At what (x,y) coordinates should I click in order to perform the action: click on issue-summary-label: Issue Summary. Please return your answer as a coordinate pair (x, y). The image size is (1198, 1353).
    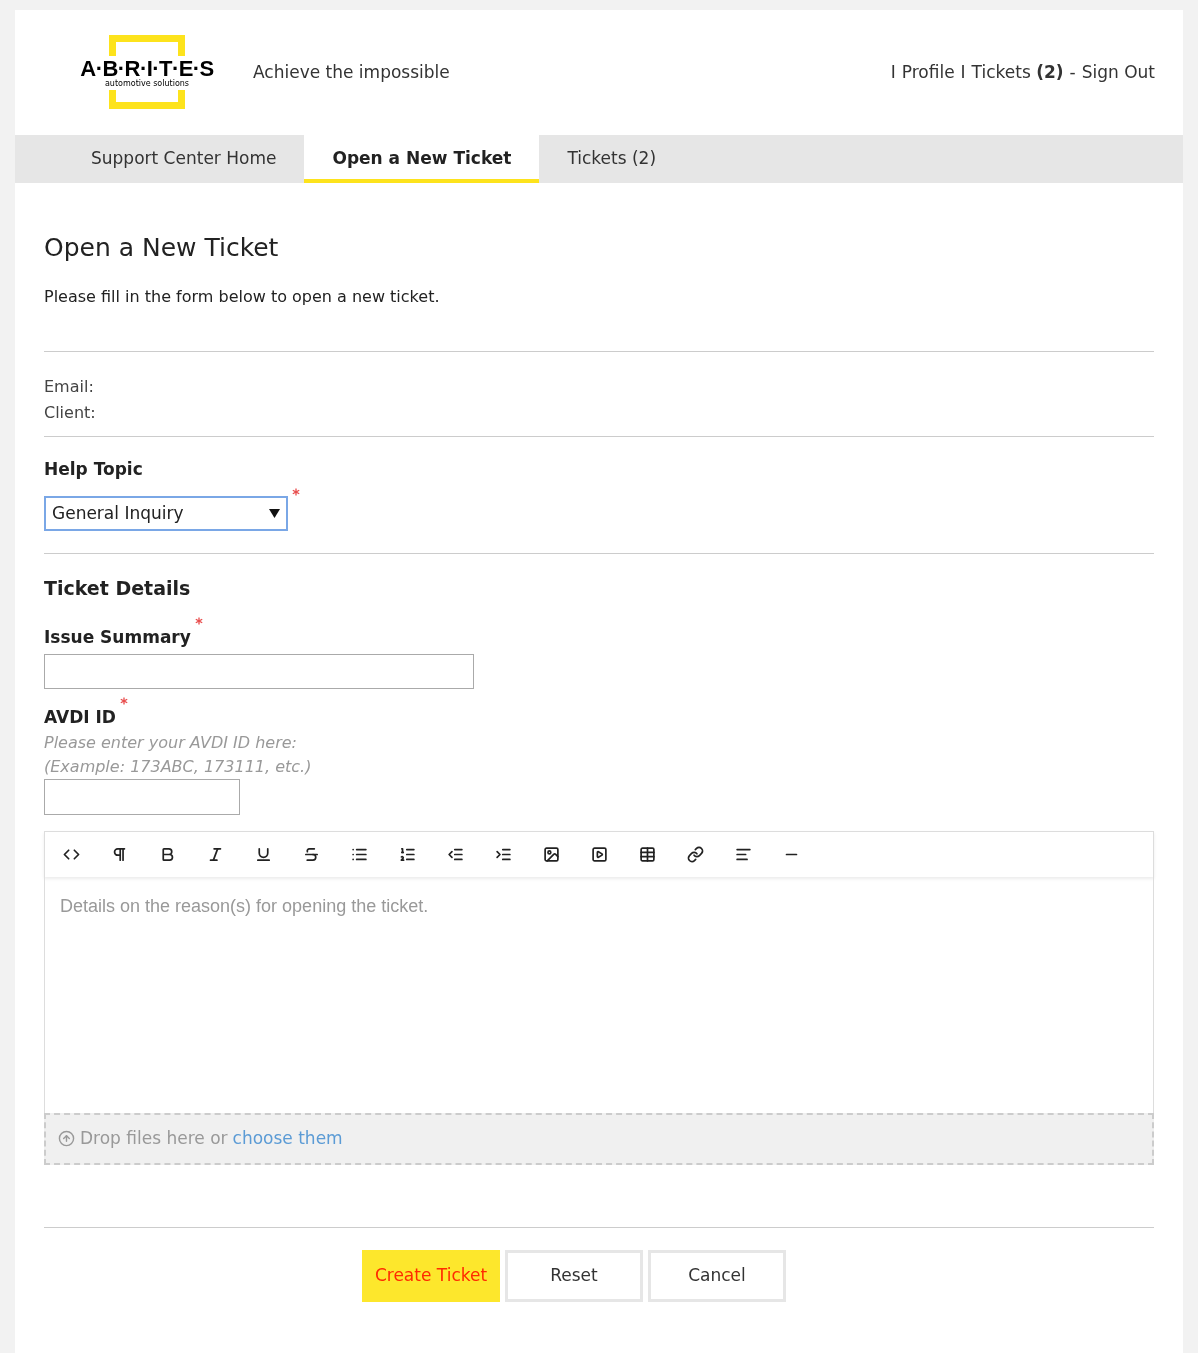
    Looking at the image, I should click on (117, 637).